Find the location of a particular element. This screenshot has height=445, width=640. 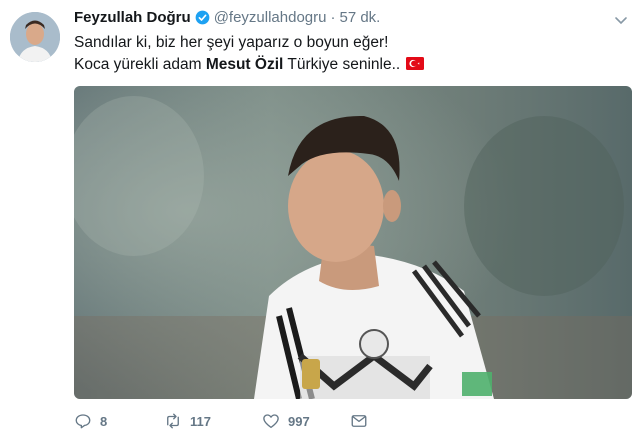

text-segment: Koca yürekli adam is located at coordinates (140, 64).